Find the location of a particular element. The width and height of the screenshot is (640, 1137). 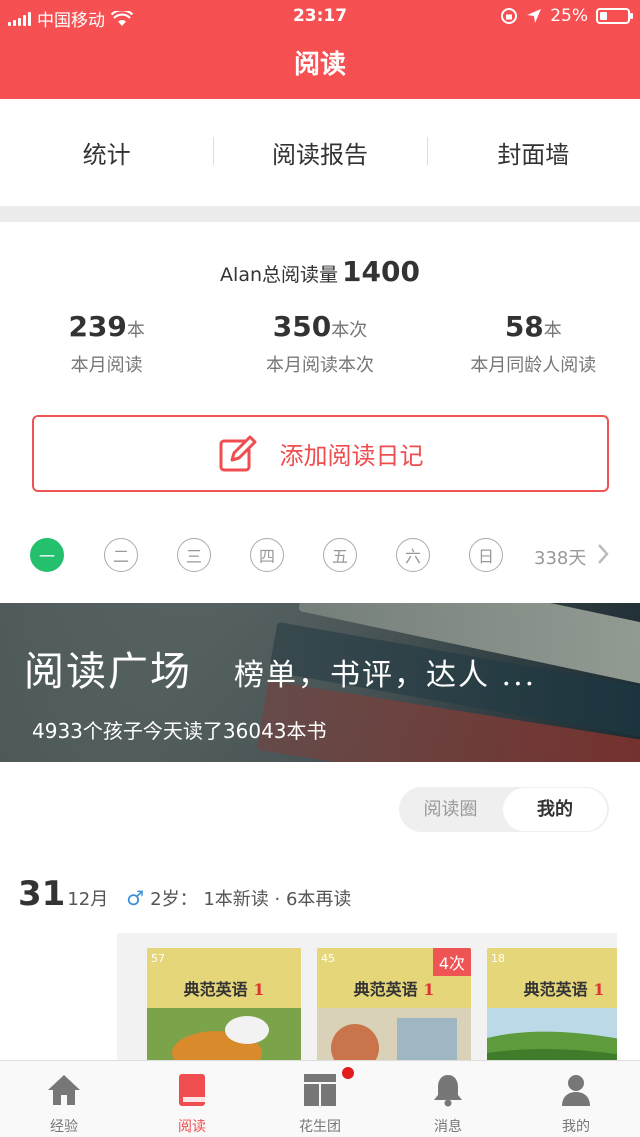

day-wednesday: 三 is located at coordinates (194, 555).